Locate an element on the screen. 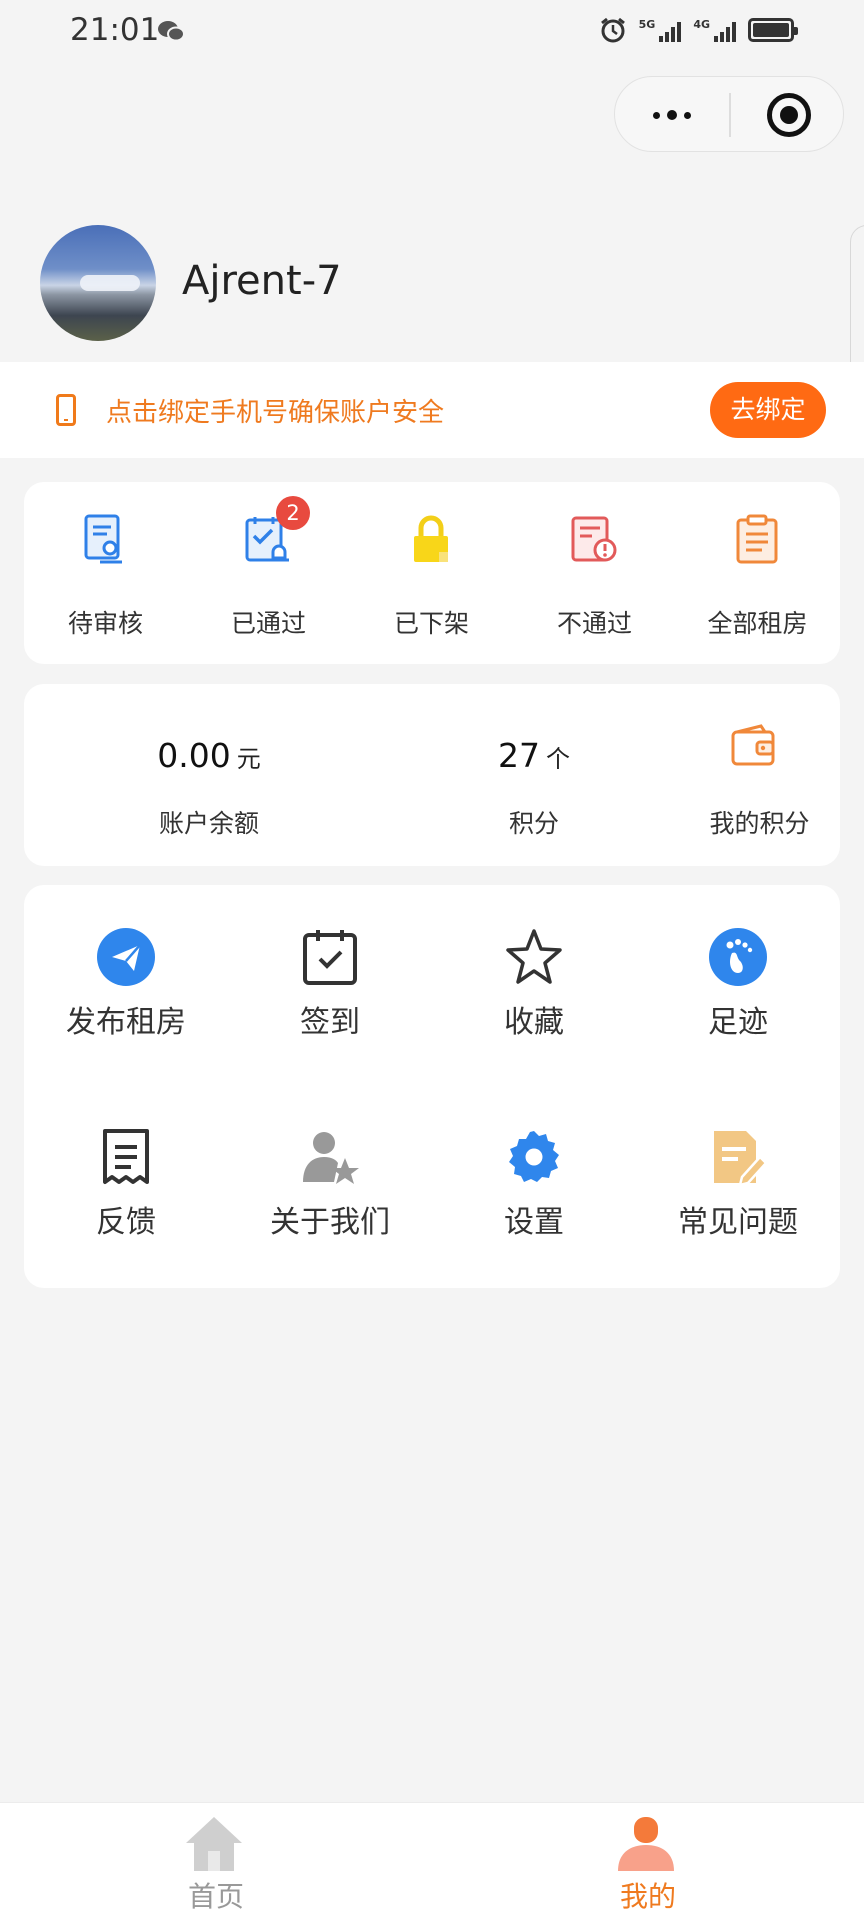 This screenshot has height=1920, width=864. phone-icon is located at coordinates (66, 410).